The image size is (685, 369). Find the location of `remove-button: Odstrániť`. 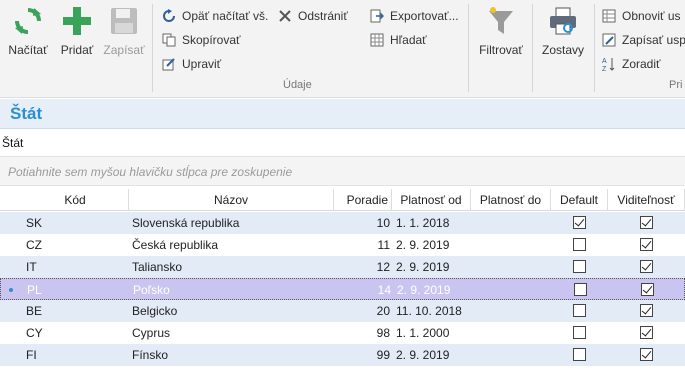

remove-button: Odstrániť is located at coordinates (312, 16).